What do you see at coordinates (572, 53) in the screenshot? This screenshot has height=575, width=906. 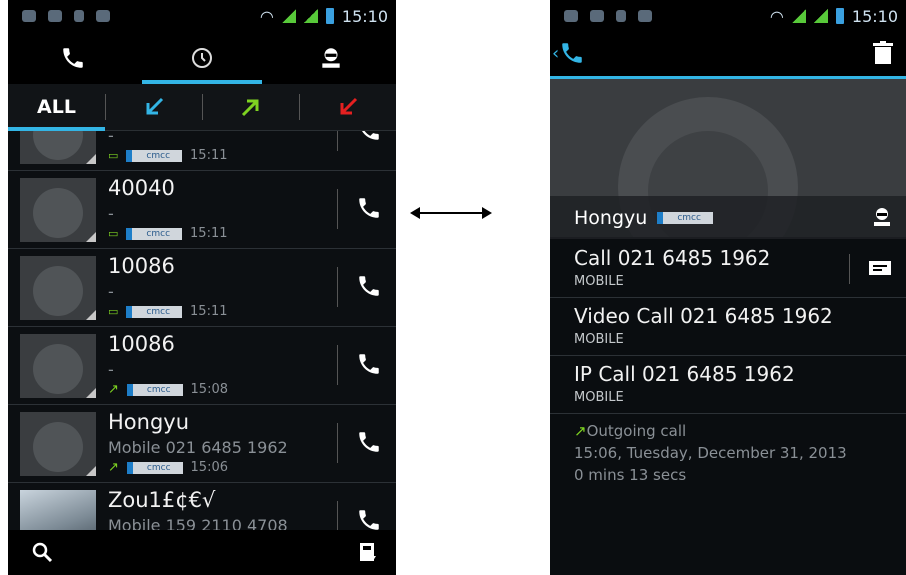 I see `phone-app-icon` at bounding box center [572, 53].